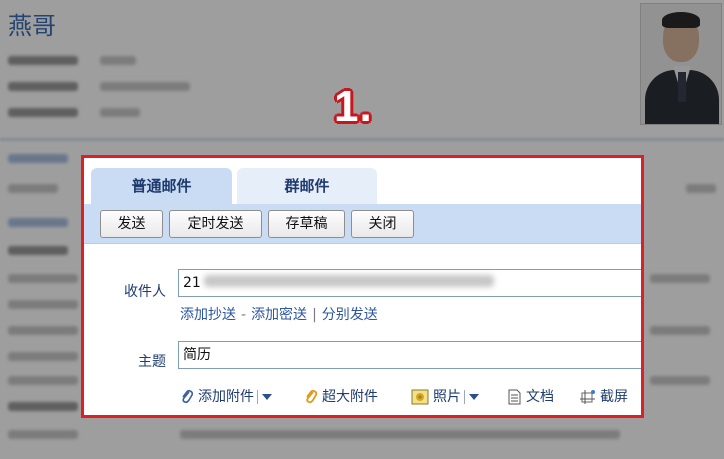 This screenshot has width=724, height=459. I want to click on separate-send-link: 分别发送, so click(350, 315).